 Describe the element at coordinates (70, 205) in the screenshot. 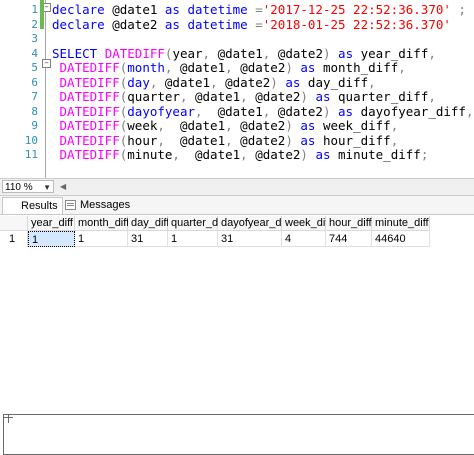

I see `messages-icon` at that location.